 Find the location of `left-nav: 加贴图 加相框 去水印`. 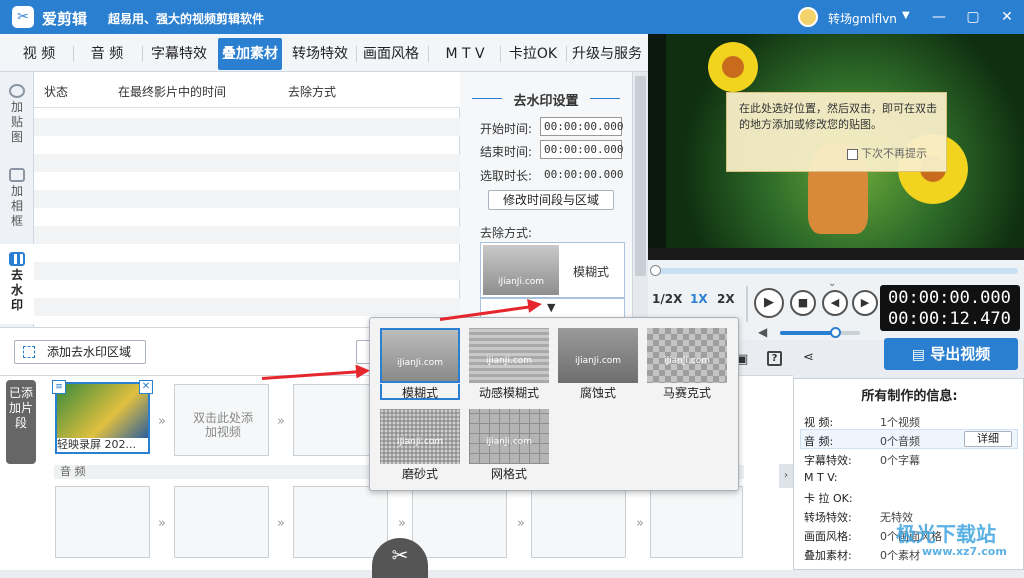

left-nav: 加贴图 加相框 去水印 is located at coordinates (17, 199).